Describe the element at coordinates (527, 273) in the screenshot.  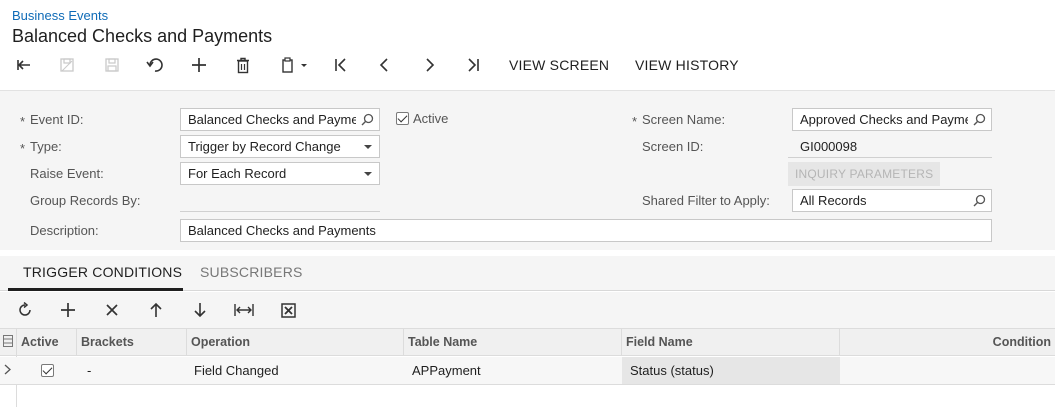
I see `tab-bar: TRIGGER CONDITIONS SUBSCRIBERS` at that location.